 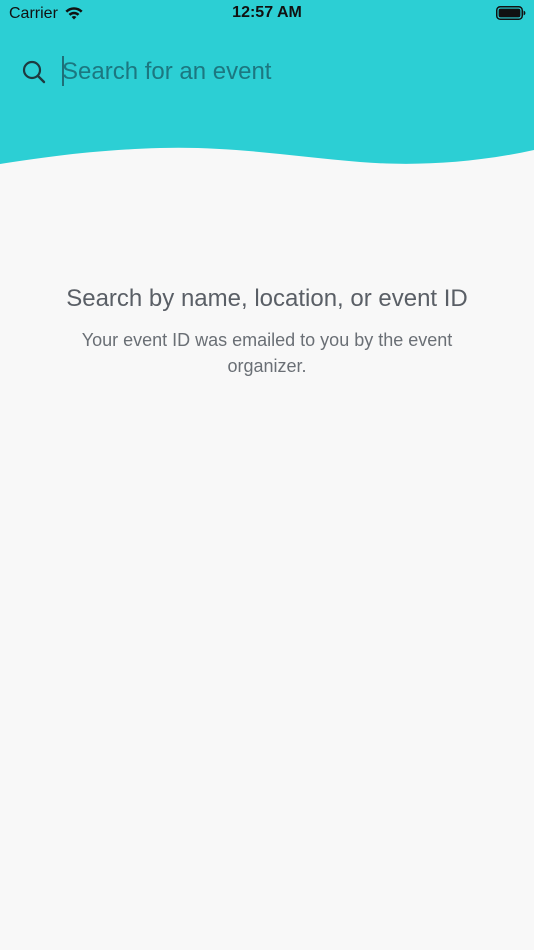 What do you see at coordinates (267, 298) in the screenshot?
I see `empty-state-title: Search by name, location, or event ID` at bounding box center [267, 298].